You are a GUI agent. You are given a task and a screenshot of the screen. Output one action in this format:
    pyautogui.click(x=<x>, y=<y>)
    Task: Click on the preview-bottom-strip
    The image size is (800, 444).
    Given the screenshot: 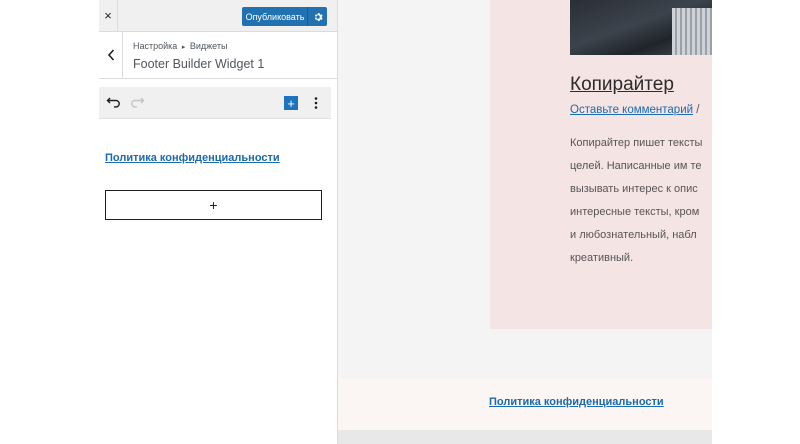 What is the action you would take?
    pyautogui.click(x=525, y=437)
    